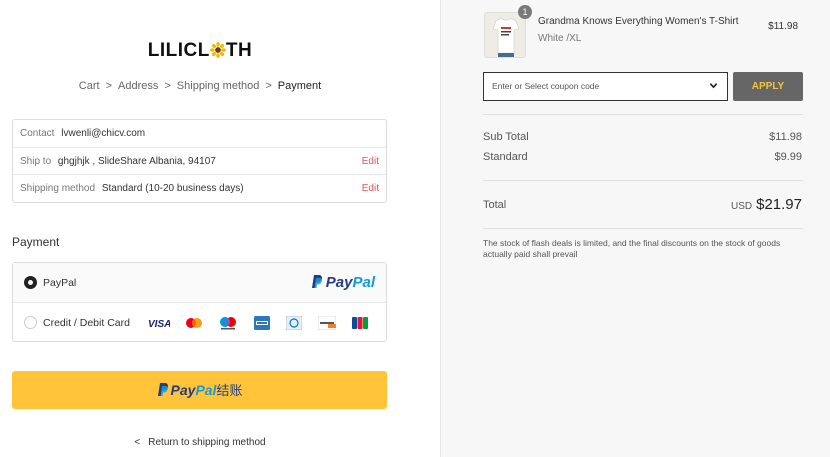 This screenshot has width=830, height=457. I want to click on total-value: $21.97, so click(779, 204).